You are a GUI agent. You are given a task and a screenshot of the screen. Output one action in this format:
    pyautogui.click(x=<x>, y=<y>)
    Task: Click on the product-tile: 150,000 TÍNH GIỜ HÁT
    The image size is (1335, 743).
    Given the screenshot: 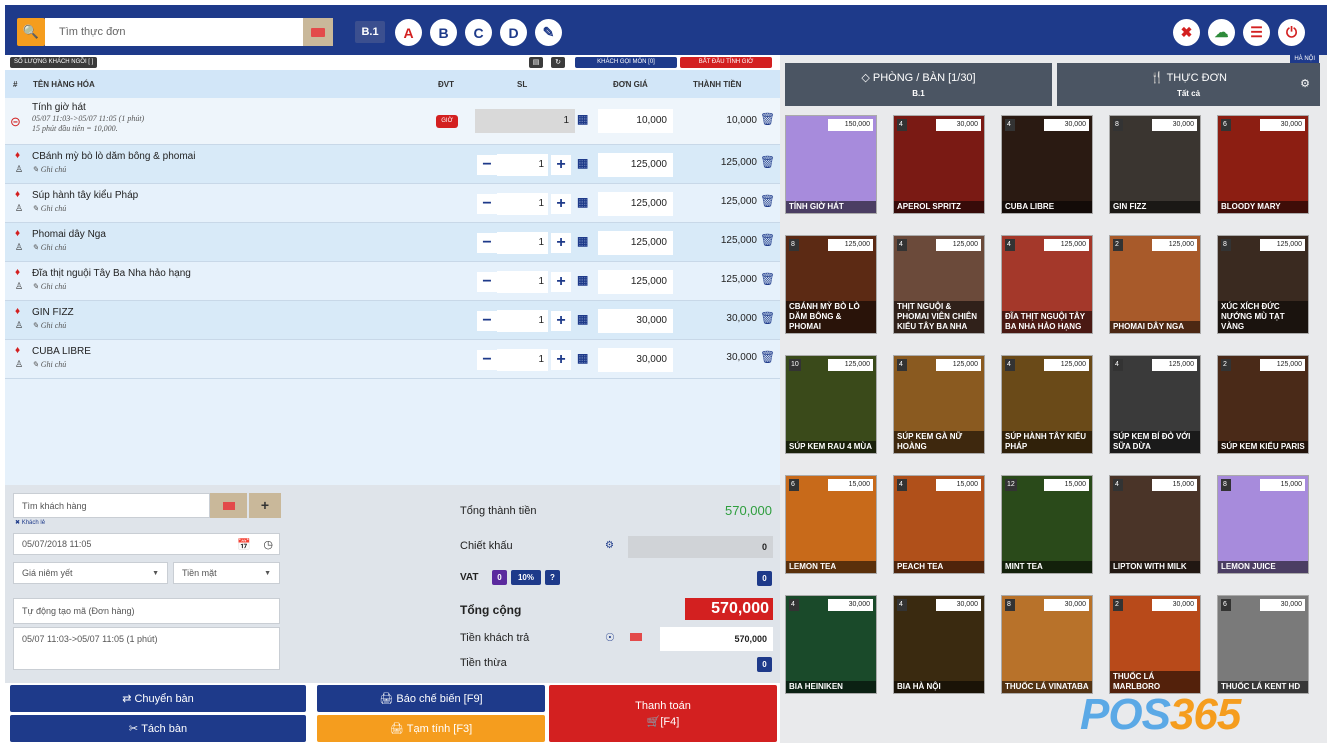 What is the action you would take?
    pyautogui.click(x=831, y=164)
    